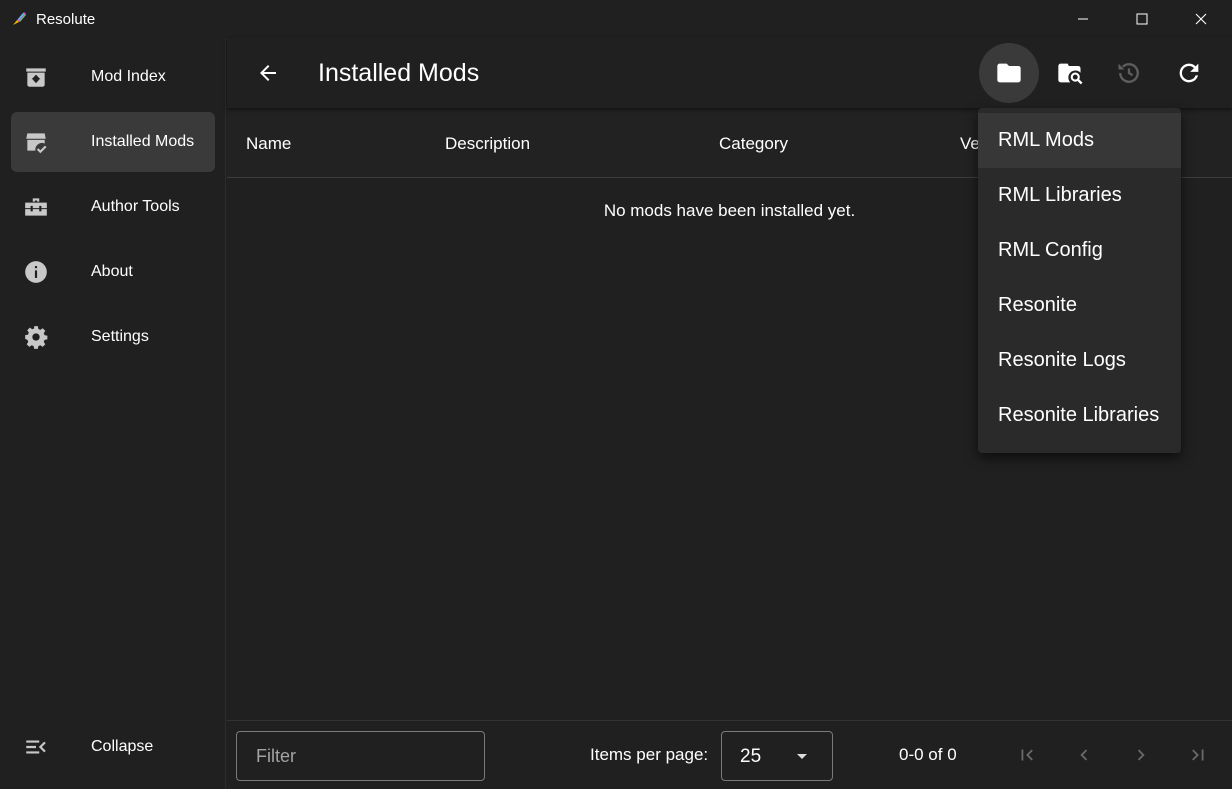  Describe the element at coordinates (36, 77) in the screenshot. I see `archive-icon` at that location.